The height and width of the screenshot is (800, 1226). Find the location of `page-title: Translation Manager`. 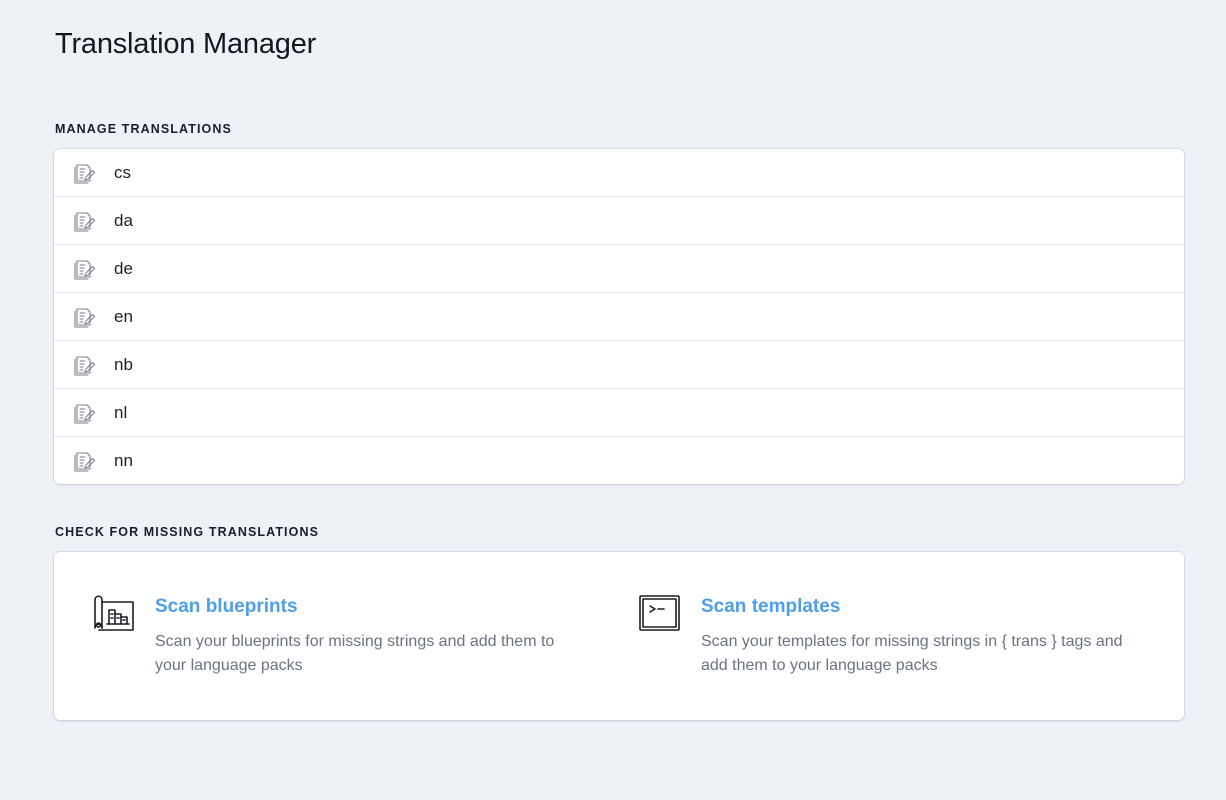

page-title: Translation Manager is located at coordinates (186, 44).